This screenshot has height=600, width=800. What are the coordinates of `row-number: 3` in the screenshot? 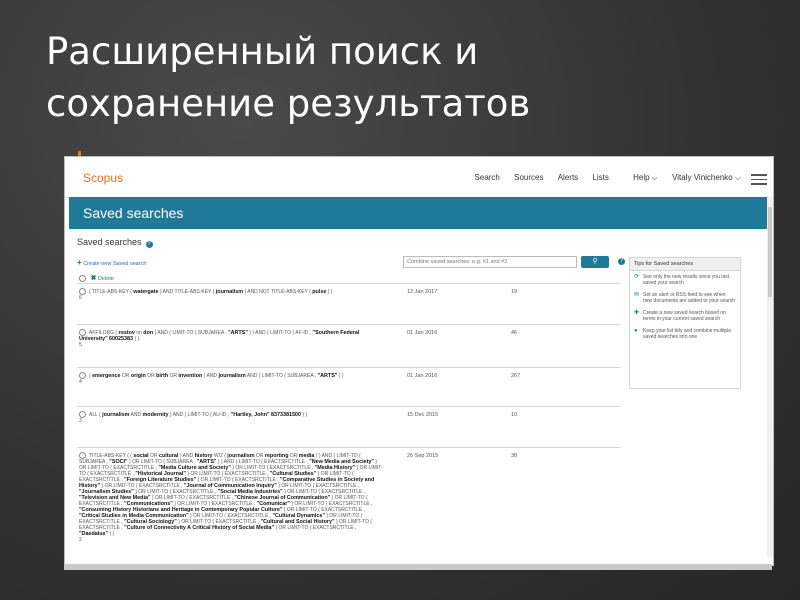 It's located at (80, 421).